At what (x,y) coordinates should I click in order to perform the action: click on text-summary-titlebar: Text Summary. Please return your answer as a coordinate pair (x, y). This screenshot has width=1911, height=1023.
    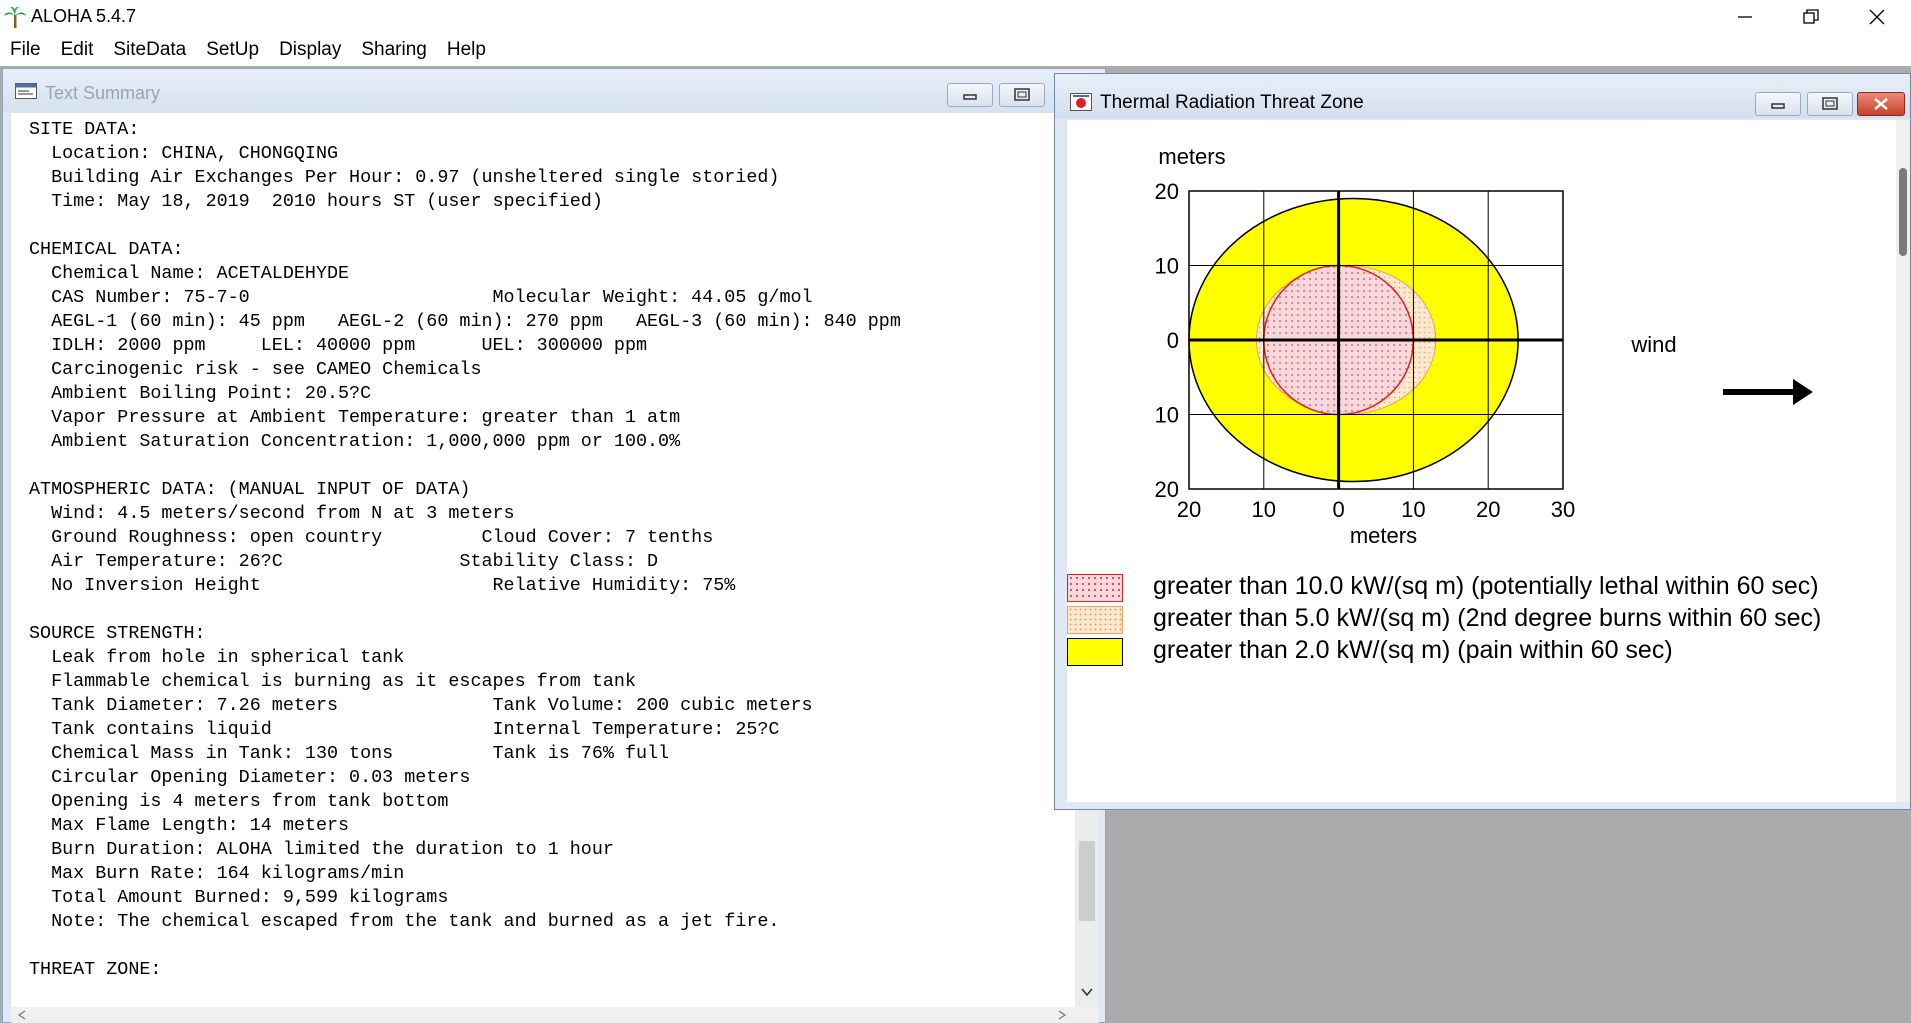
    Looking at the image, I should click on (554, 91).